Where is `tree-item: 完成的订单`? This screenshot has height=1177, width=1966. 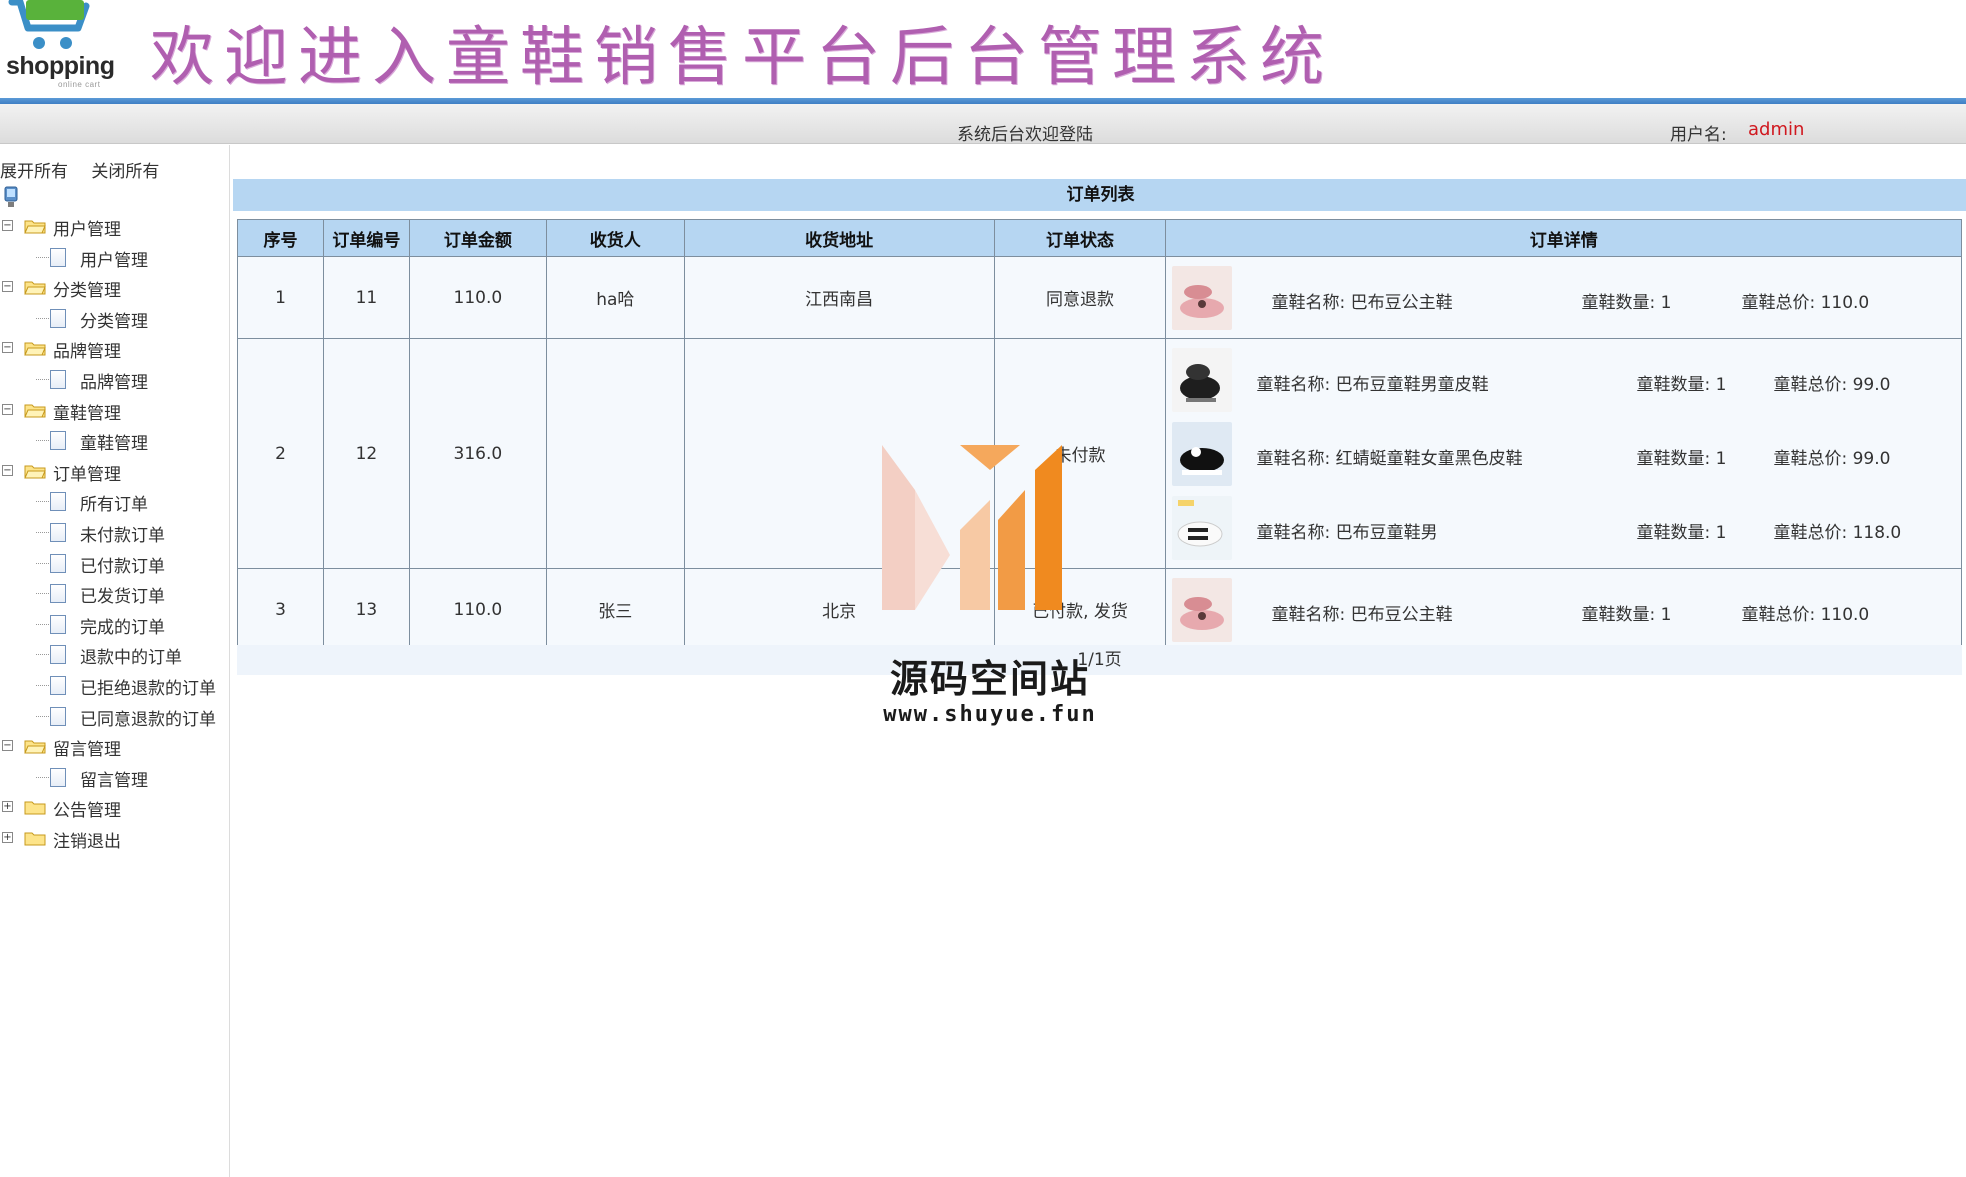
tree-item: 完成的订单 is located at coordinates (115, 624).